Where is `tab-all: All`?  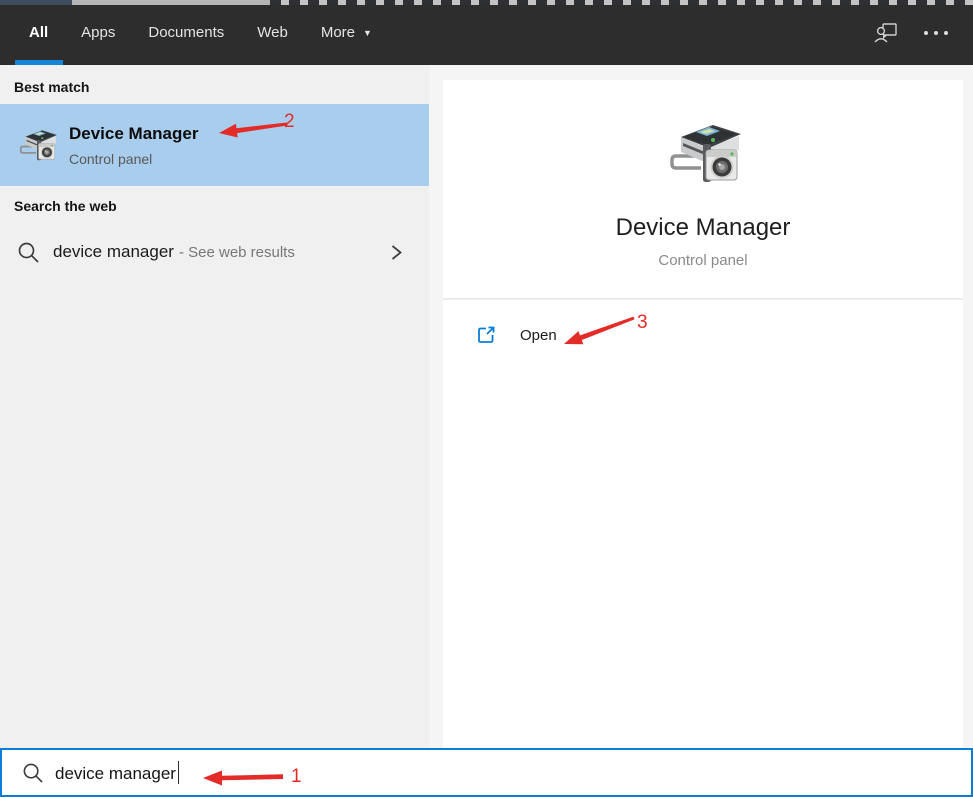
tab-all: All is located at coordinates (38, 32).